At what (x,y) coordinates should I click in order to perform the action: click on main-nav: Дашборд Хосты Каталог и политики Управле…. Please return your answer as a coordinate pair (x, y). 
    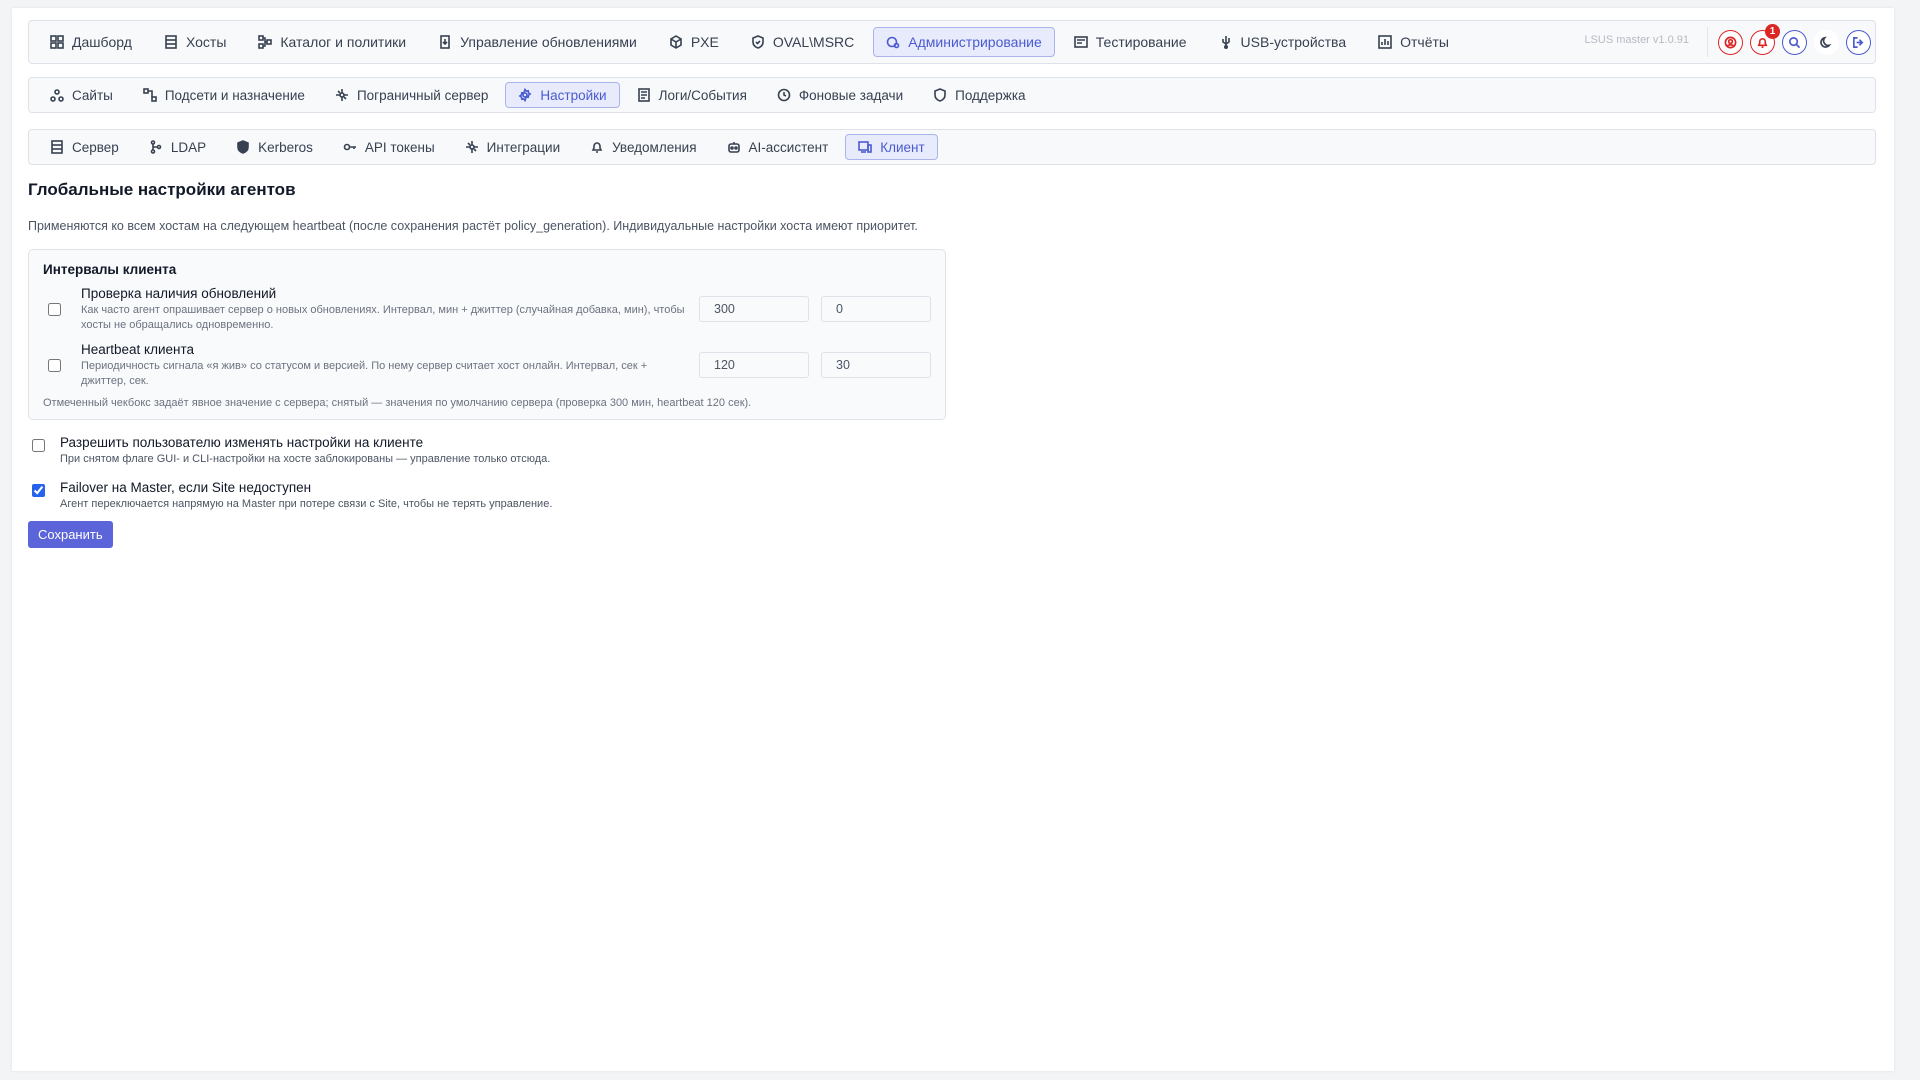
    Looking at the image, I should click on (952, 42).